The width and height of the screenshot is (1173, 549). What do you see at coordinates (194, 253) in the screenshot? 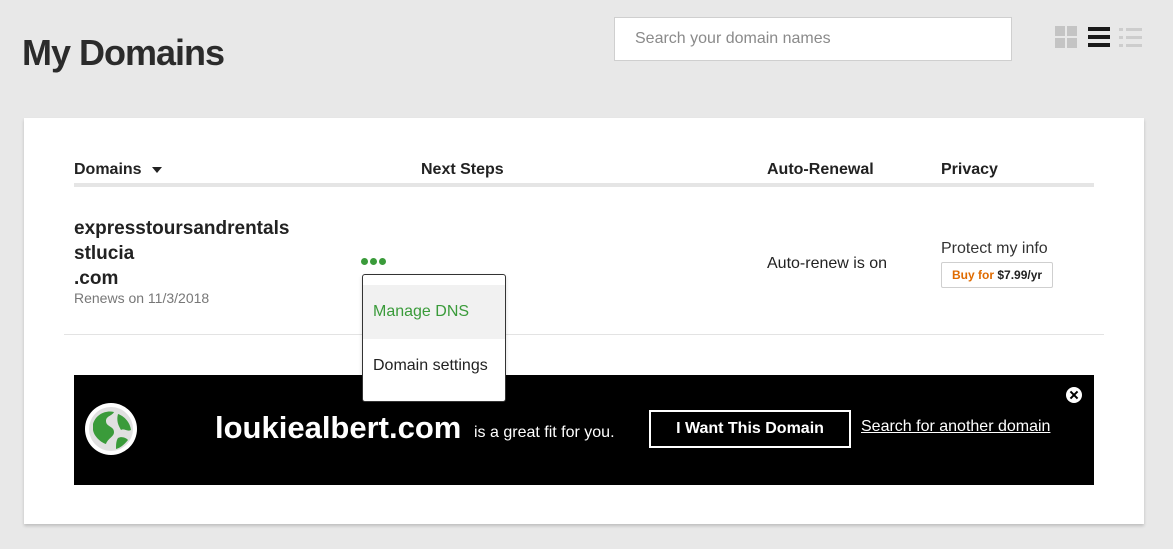
I see `domain-name: expresstoursandrentals stlucia .com` at bounding box center [194, 253].